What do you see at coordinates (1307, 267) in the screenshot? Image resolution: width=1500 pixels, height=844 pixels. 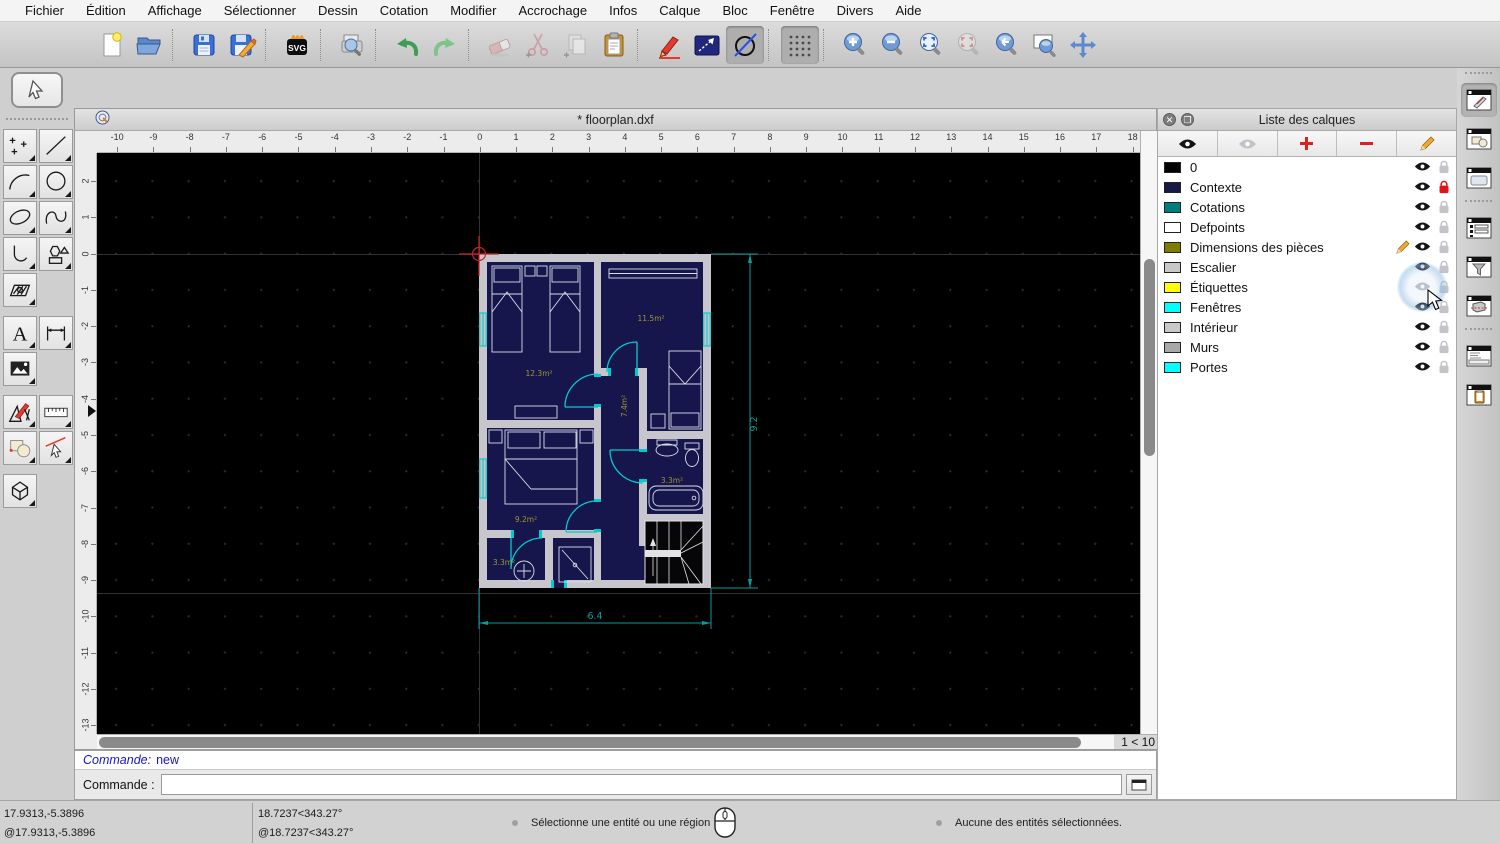 I see `layer-row: Escalier` at bounding box center [1307, 267].